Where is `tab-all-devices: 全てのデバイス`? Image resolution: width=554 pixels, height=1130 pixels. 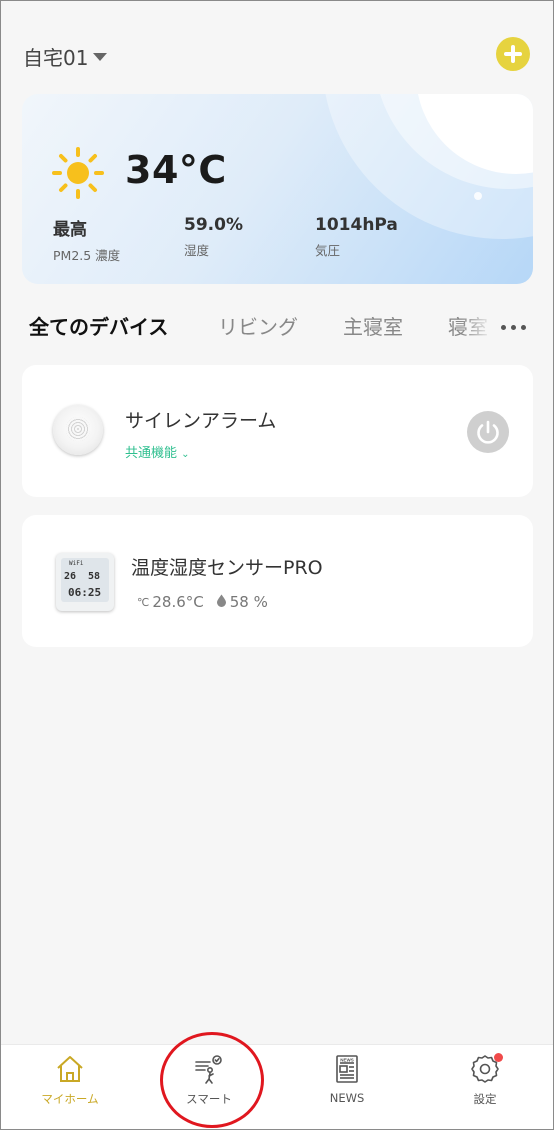 tab-all-devices: 全てのデバイス is located at coordinates (98, 325).